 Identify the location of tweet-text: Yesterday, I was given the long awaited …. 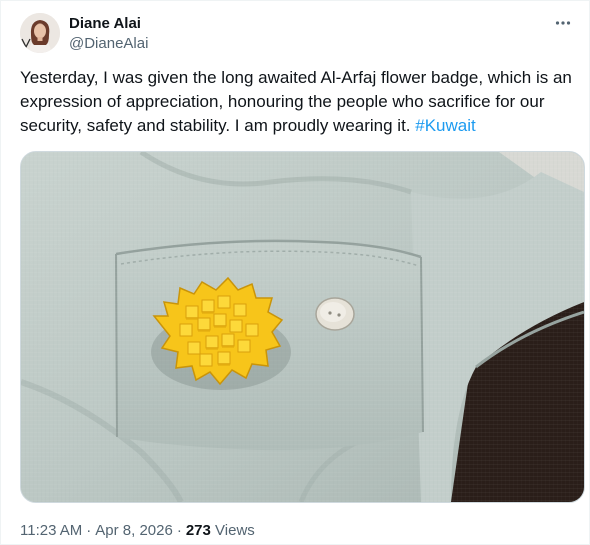
(297, 102).